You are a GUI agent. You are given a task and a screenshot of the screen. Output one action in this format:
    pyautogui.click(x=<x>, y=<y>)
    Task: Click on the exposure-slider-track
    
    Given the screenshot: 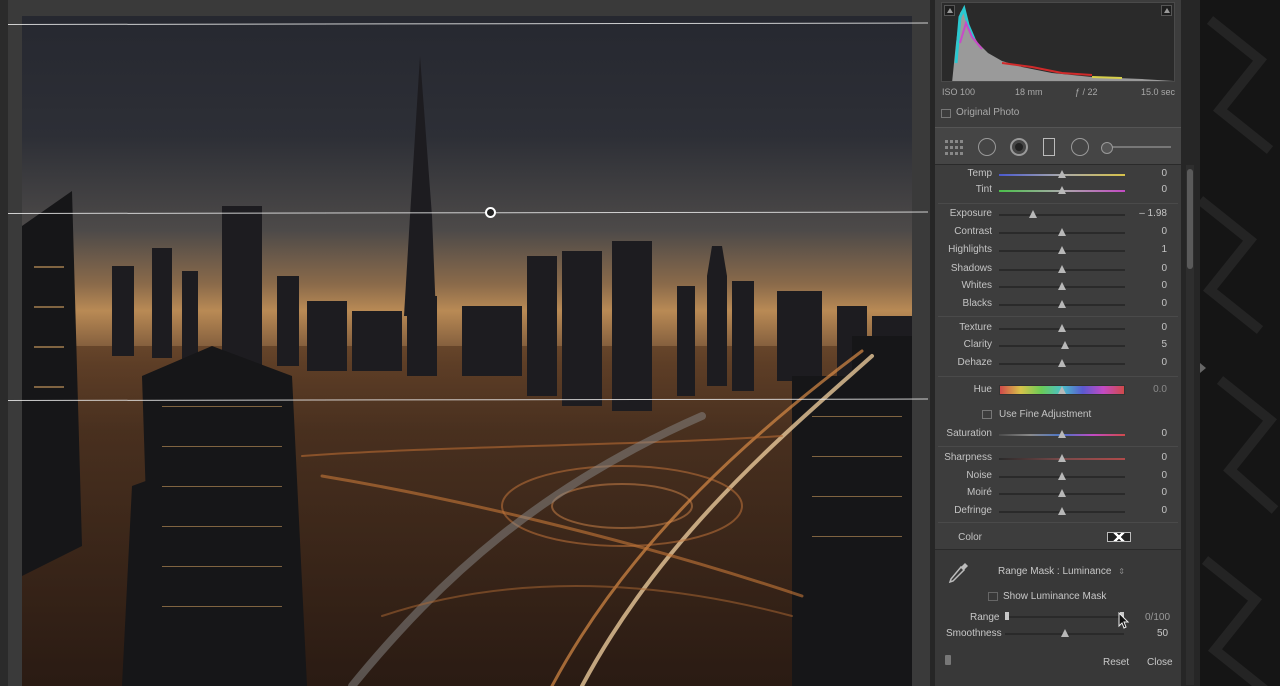 What is the action you would take?
    pyautogui.click(x=1062, y=215)
    